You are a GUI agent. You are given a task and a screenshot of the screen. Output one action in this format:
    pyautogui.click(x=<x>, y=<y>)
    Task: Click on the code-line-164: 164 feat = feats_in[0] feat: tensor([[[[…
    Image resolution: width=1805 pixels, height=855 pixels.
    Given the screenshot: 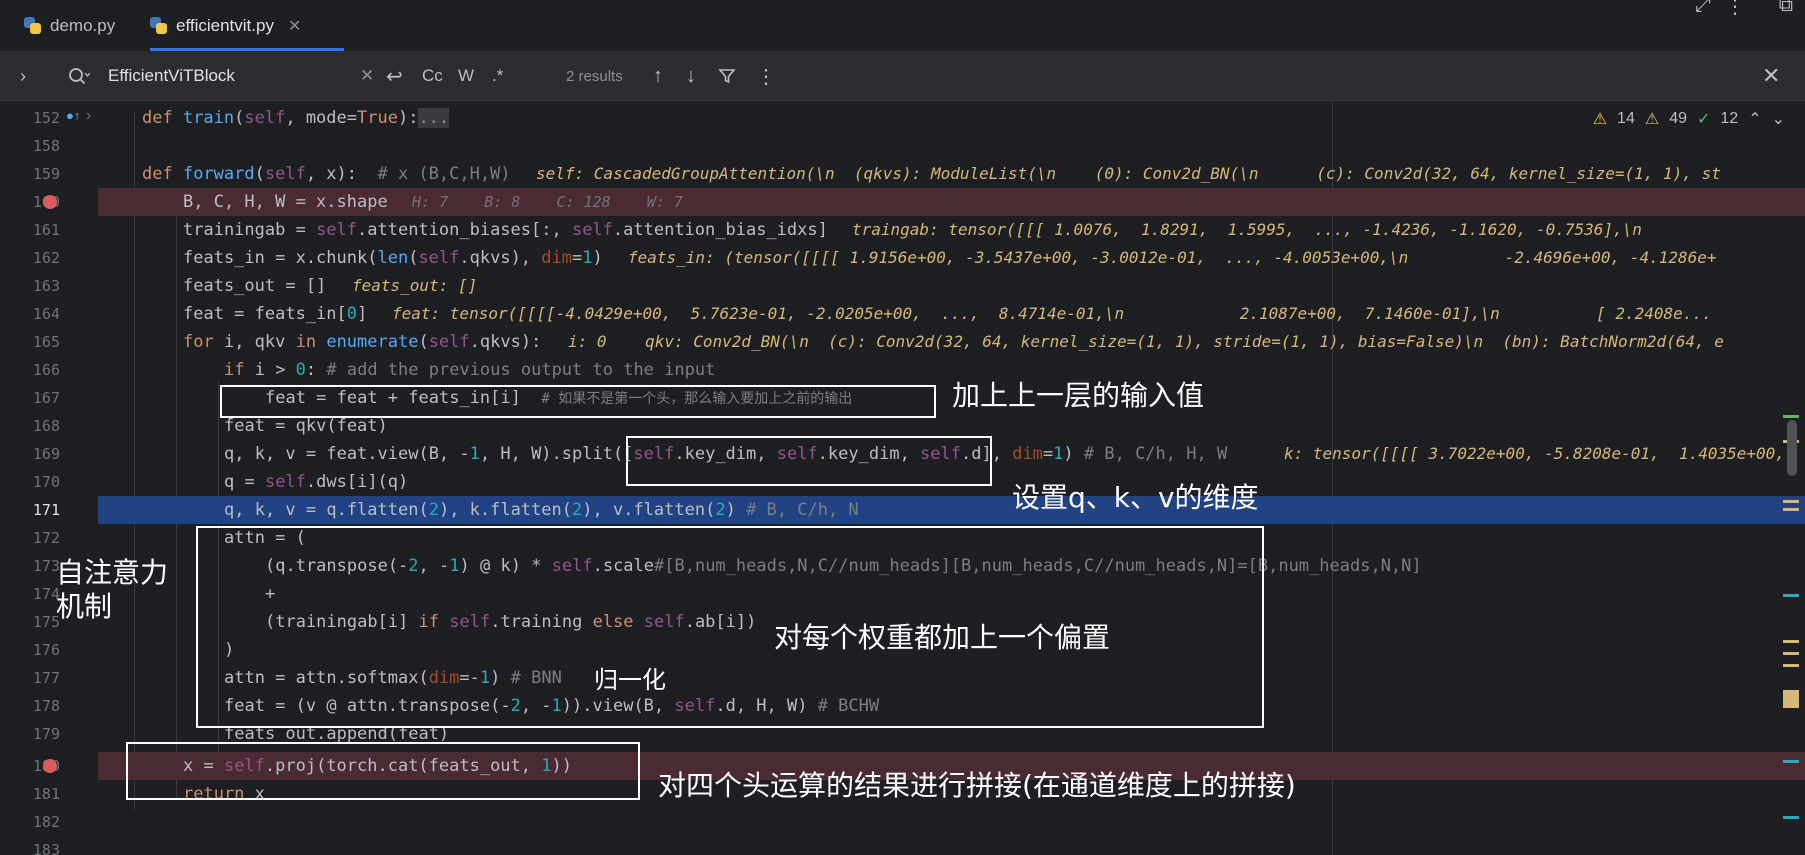 What is the action you would take?
    pyautogui.click(x=902, y=314)
    